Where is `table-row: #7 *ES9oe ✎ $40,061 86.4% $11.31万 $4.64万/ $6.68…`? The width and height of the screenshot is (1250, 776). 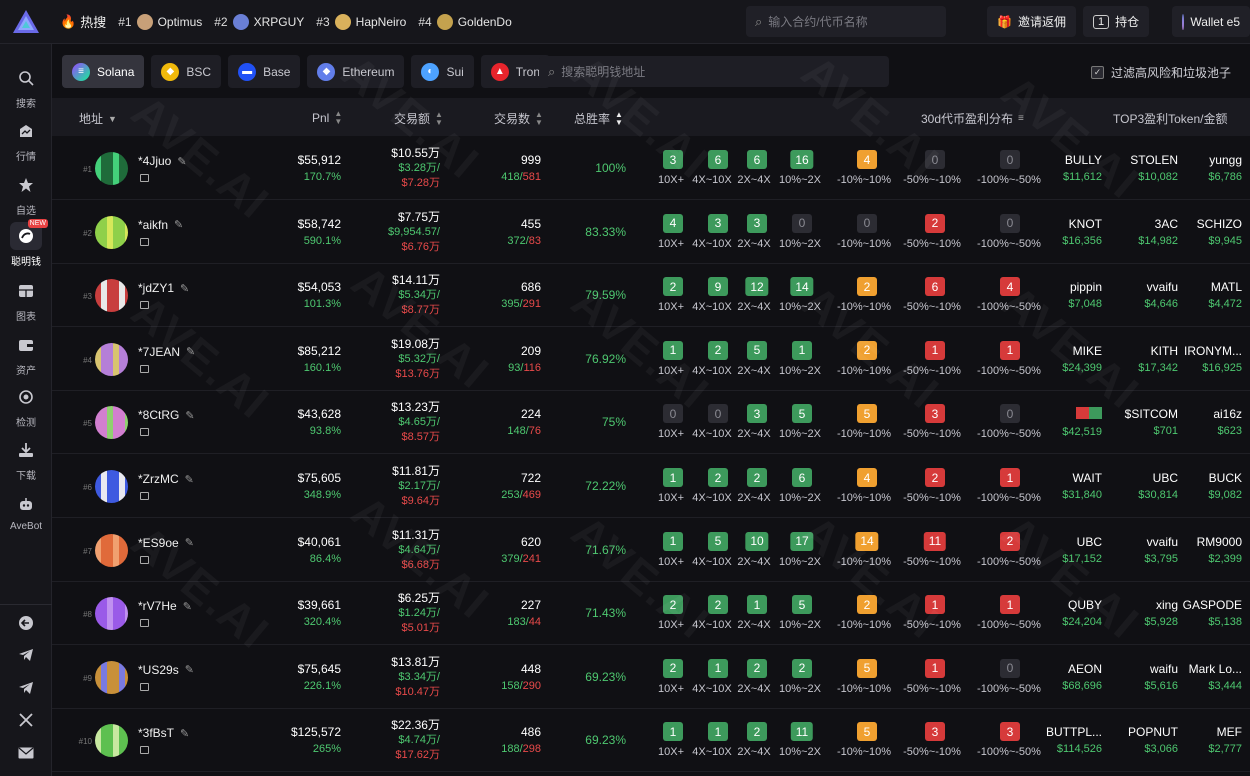 table-row: #7 *ES9oe ✎ $40,061 86.4% $11.31万 $4.64万/ $6.68… is located at coordinates (651, 550).